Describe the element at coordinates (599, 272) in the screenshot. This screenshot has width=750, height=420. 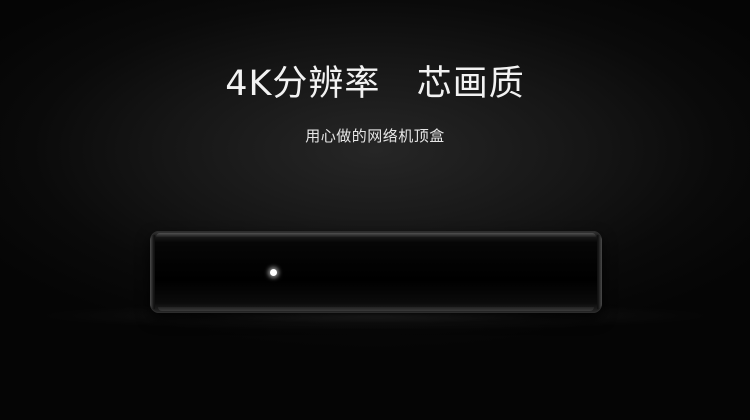
I see `device-right-edge` at that location.